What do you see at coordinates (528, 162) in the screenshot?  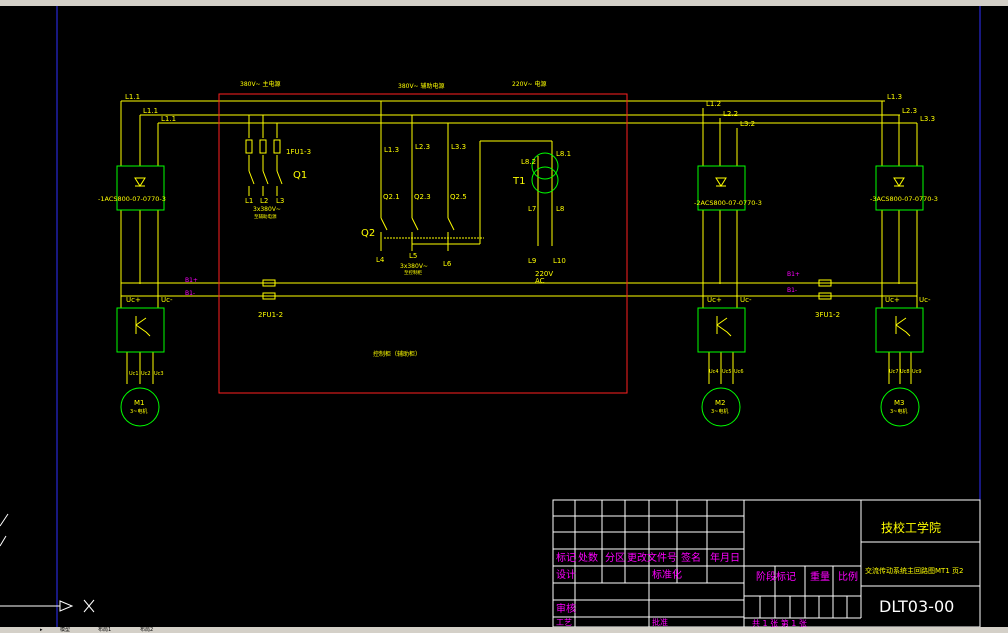 I see `t1-in-1: L8.2` at bounding box center [528, 162].